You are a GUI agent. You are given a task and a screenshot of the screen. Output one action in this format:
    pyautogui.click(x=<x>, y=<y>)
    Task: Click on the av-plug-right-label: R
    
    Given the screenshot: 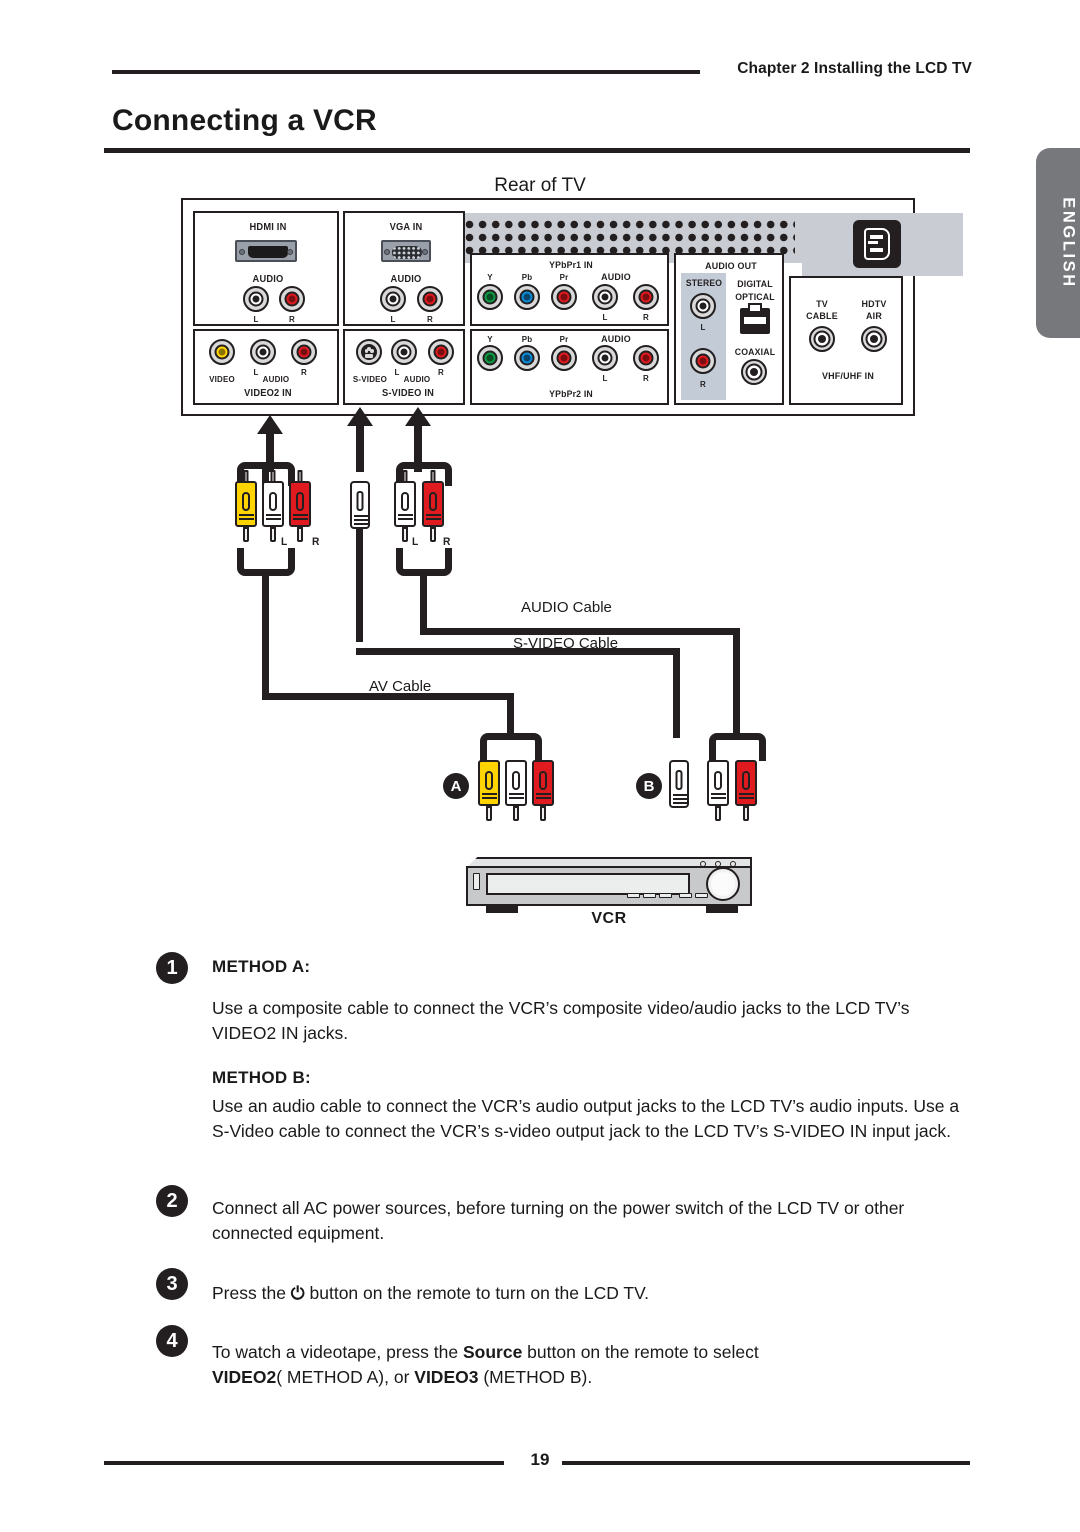 What is the action you would take?
    pyautogui.click(x=316, y=542)
    